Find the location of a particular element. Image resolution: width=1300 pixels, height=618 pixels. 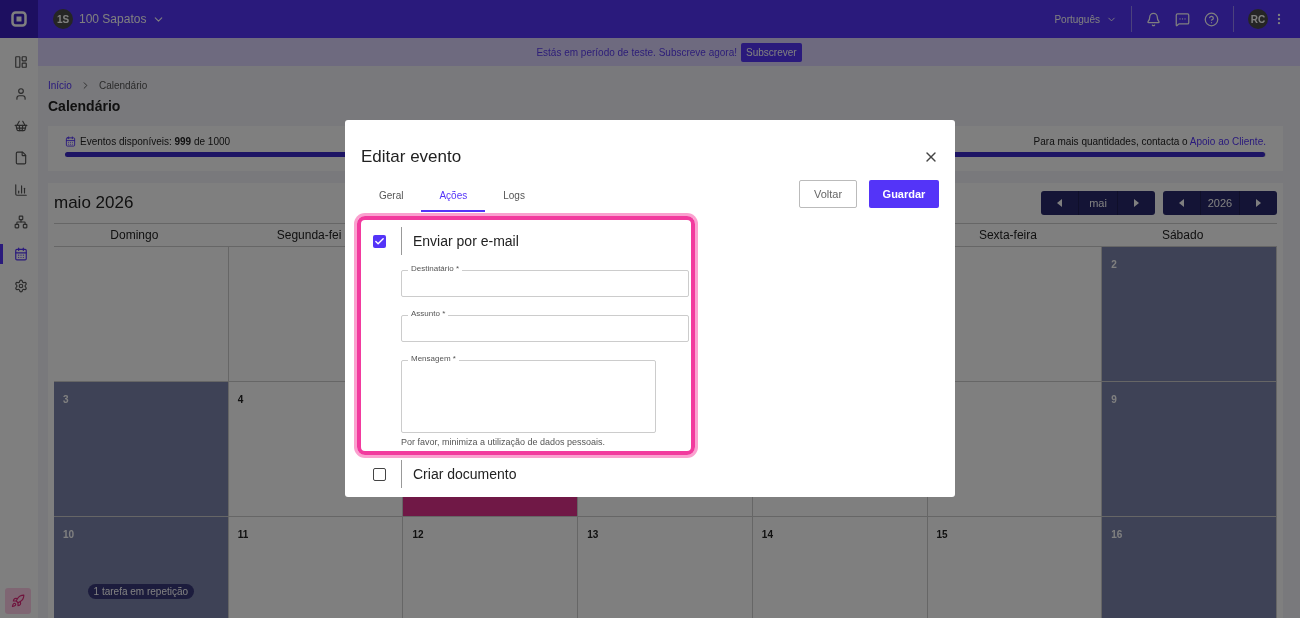

repeat-task-badge: 1 tarefa em repetição is located at coordinates (141, 591).